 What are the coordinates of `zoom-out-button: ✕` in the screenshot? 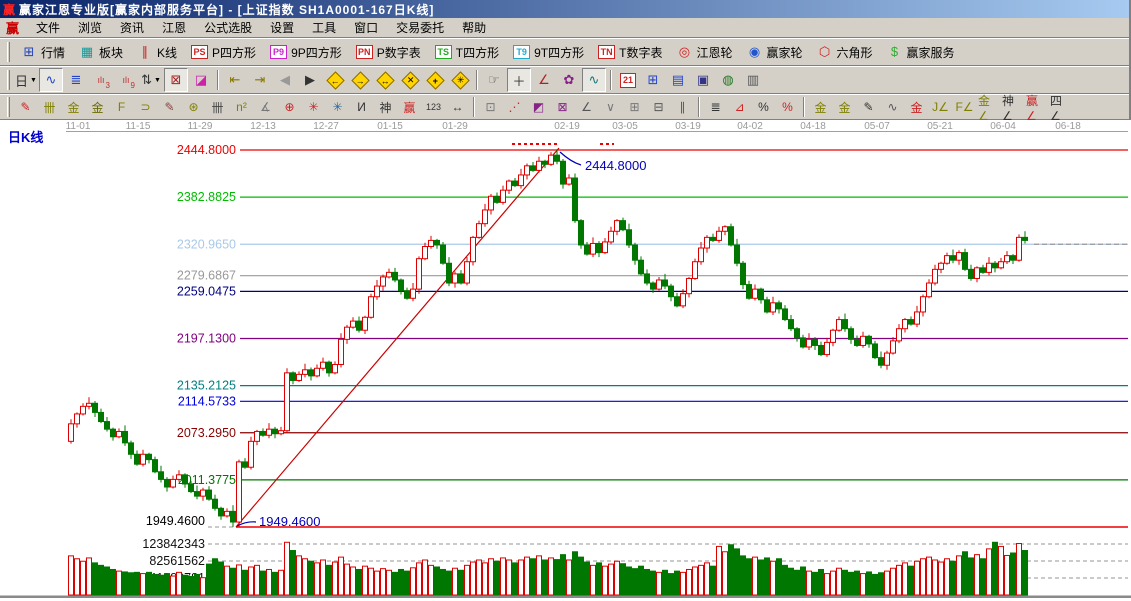 It's located at (410, 80).